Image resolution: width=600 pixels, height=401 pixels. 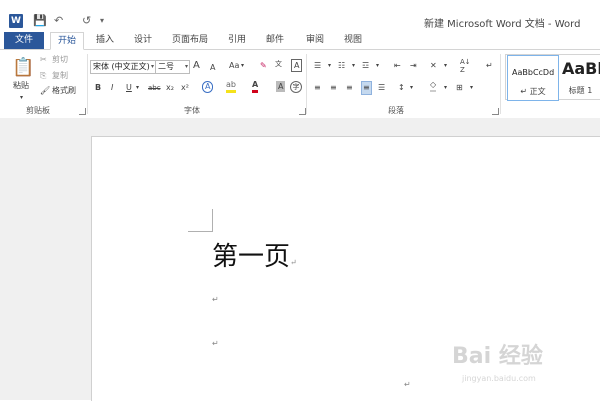 What do you see at coordinates (581, 68) in the screenshot?
I see `style-heading-sample: AaBl` at bounding box center [581, 68].